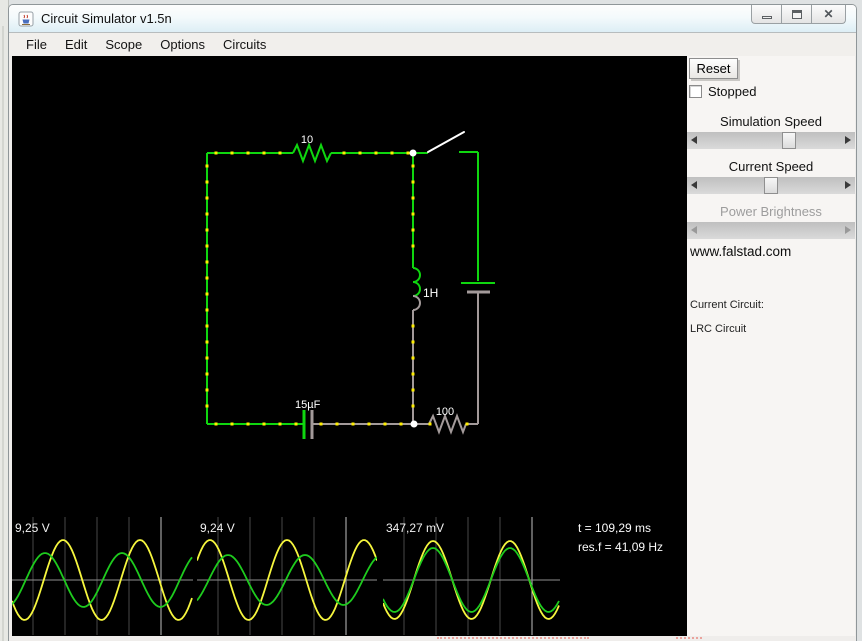 The height and width of the screenshot is (641, 862). What do you see at coordinates (447, 424) in the screenshot?
I see `resistor-100-symbol` at bounding box center [447, 424].